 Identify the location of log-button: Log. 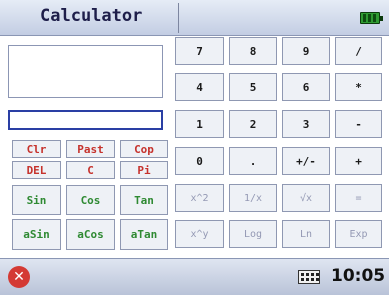
(253, 234).